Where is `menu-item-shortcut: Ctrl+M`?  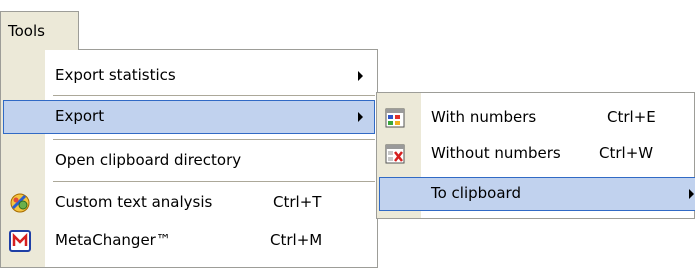
menu-item-shortcut: Ctrl+M is located at coordinates (296, 240).